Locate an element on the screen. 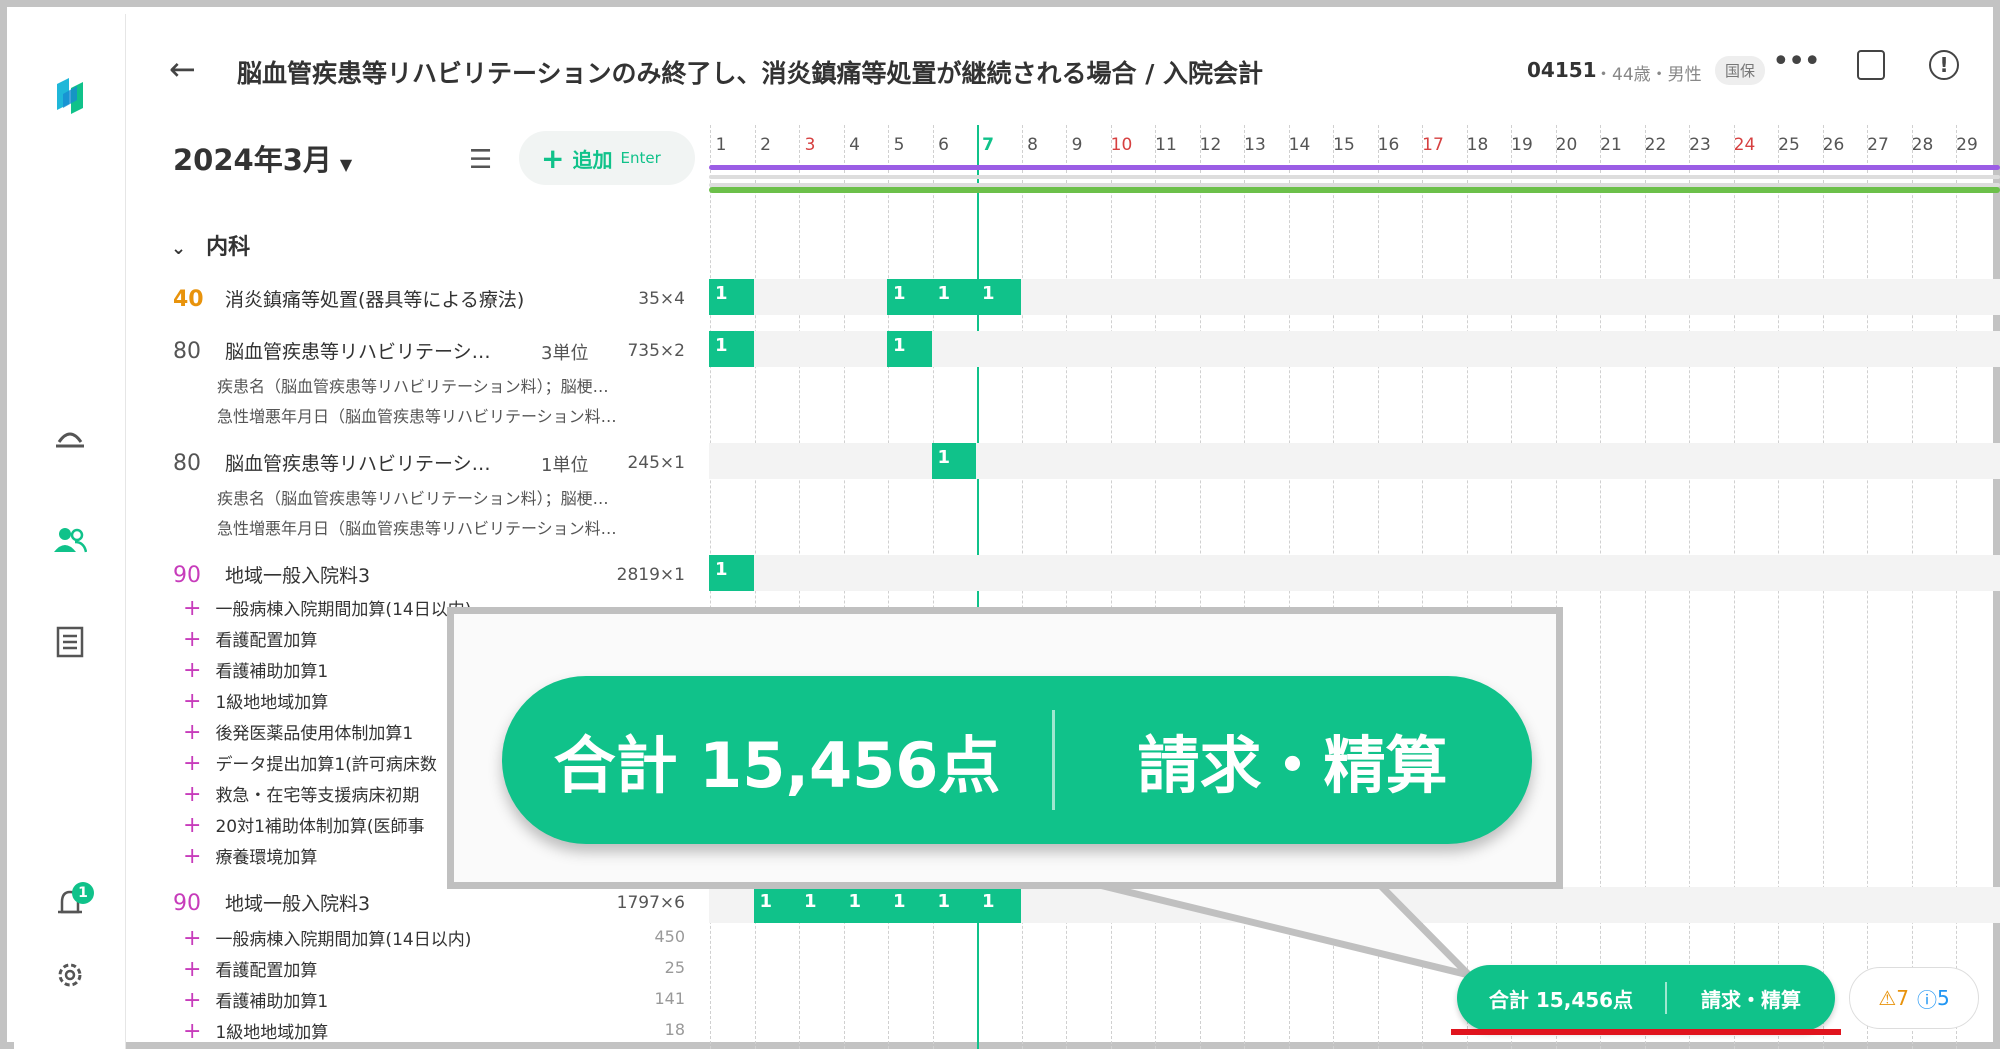 The image size is (2000, 1056). warning-count: 7 is located at coordinates (1902, 998).